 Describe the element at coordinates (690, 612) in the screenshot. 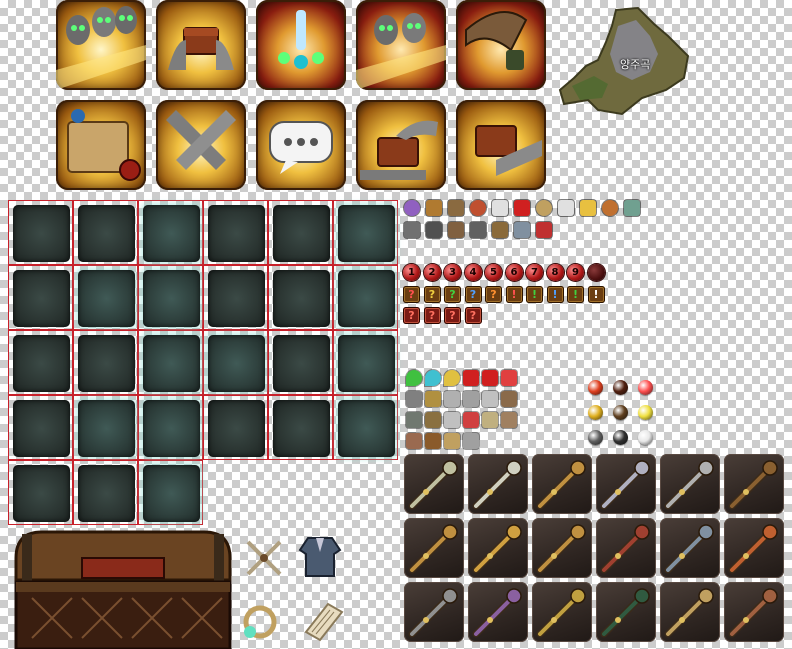

I see `ornate-staff-icon` at that location.